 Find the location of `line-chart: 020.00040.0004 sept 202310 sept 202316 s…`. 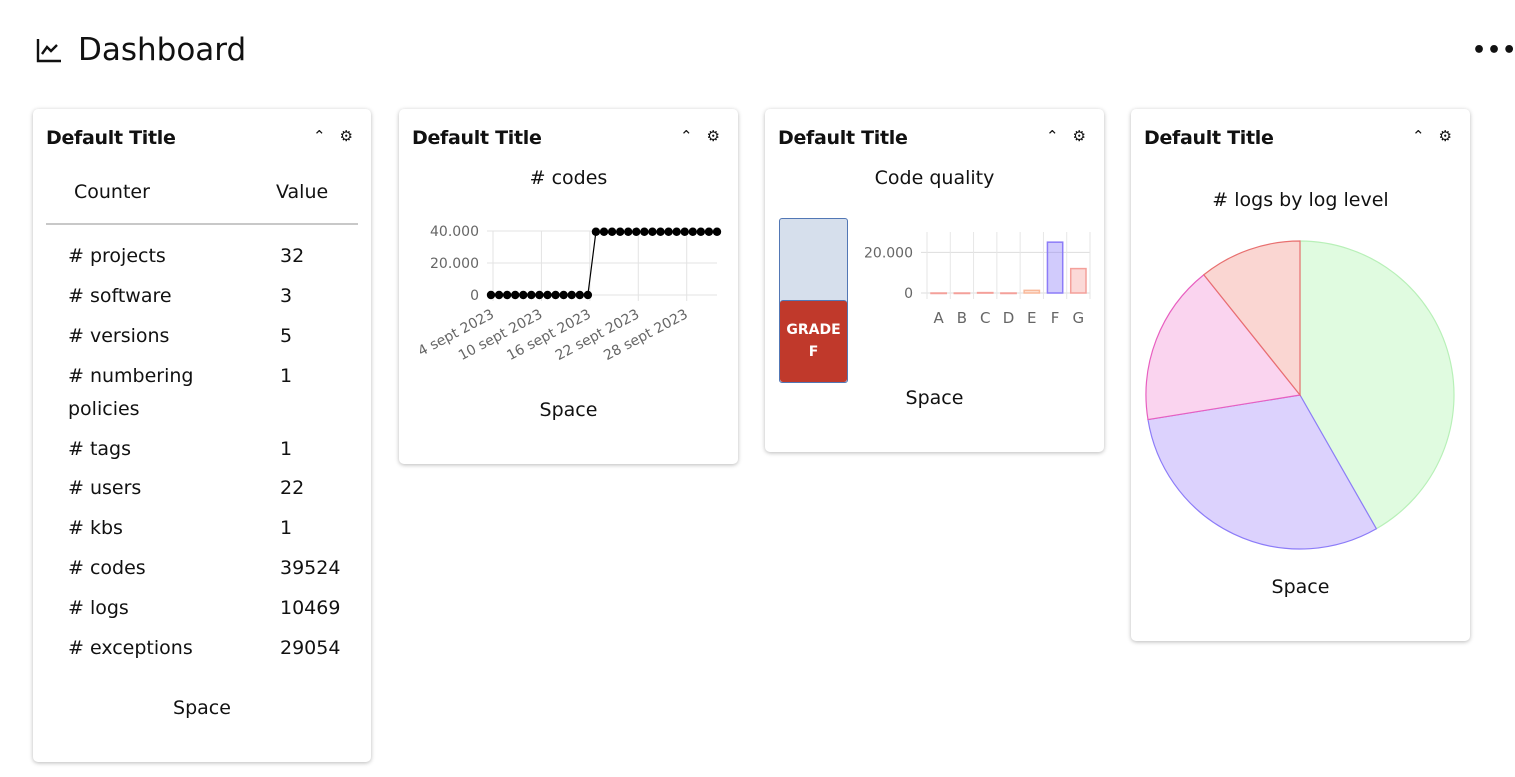

line-chart: 020.00040.0004 sept 202310 sept 202316 s… is located at coordinates (568, 294).